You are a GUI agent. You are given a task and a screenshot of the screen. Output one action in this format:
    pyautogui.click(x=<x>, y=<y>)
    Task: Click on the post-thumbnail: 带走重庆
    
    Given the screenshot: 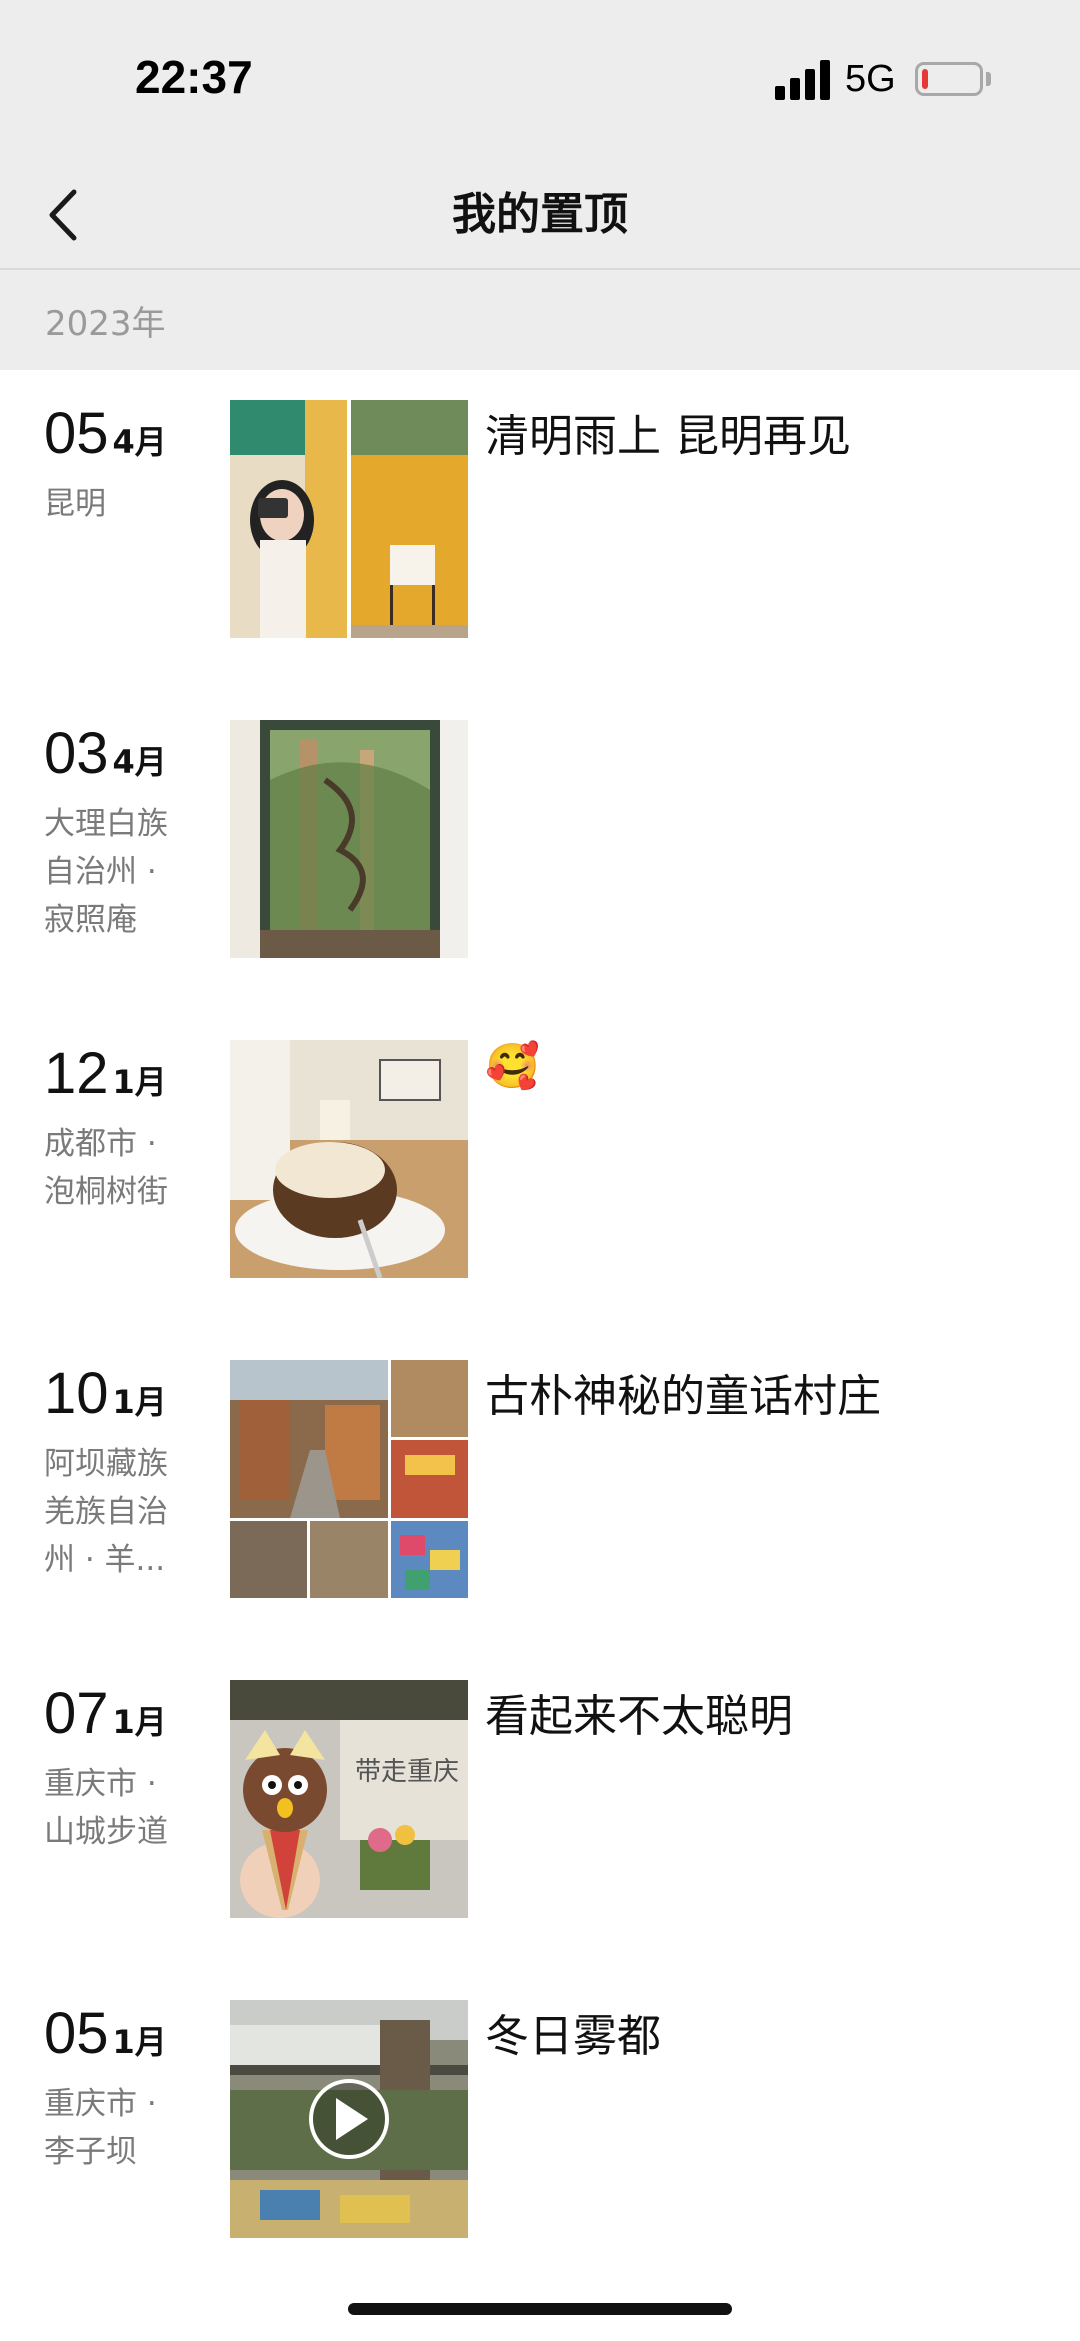 What is the action you would take?
    pyautogui.click(x=349, y=1799)
    